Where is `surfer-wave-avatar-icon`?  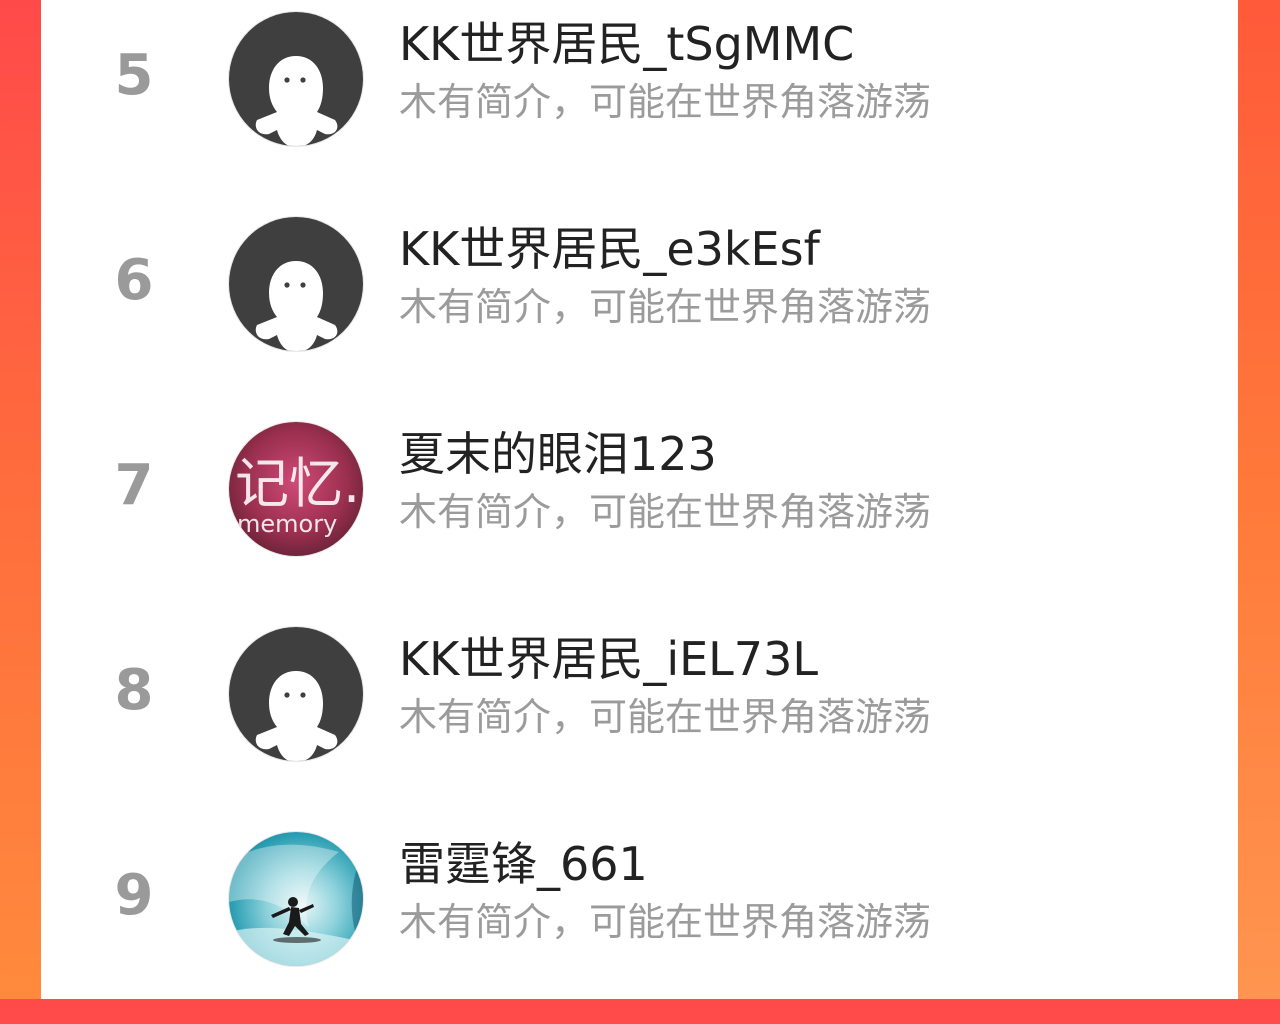
surfer-wave-avatar-icon is located at coordinates (296, 899).